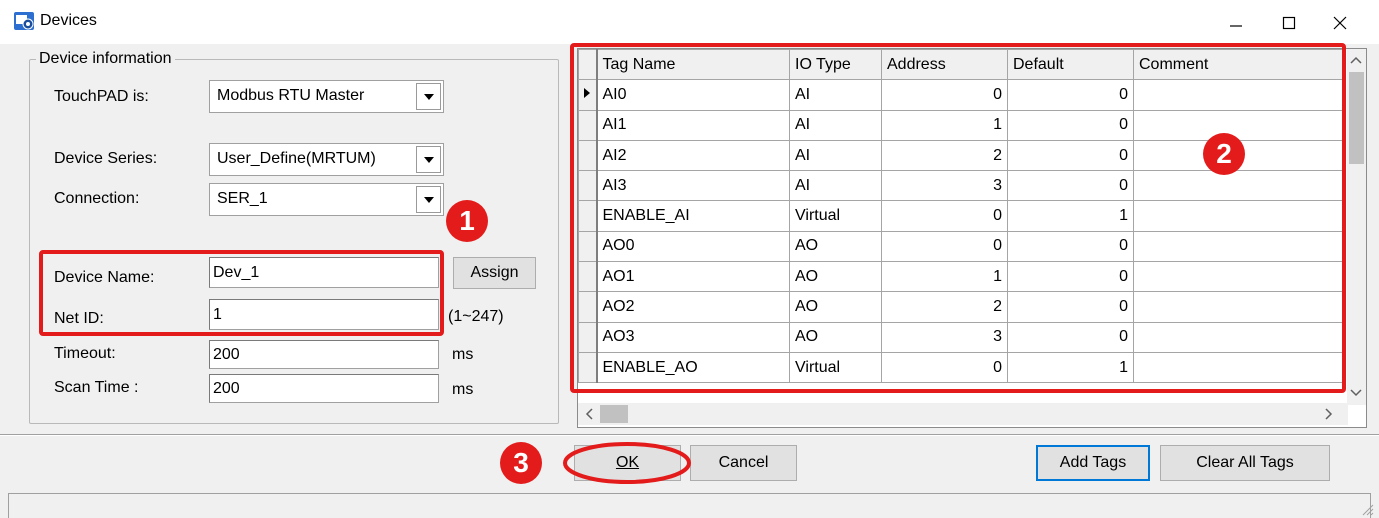  I want to click on add-tags-button: Add Tags, so click(1093, 463).